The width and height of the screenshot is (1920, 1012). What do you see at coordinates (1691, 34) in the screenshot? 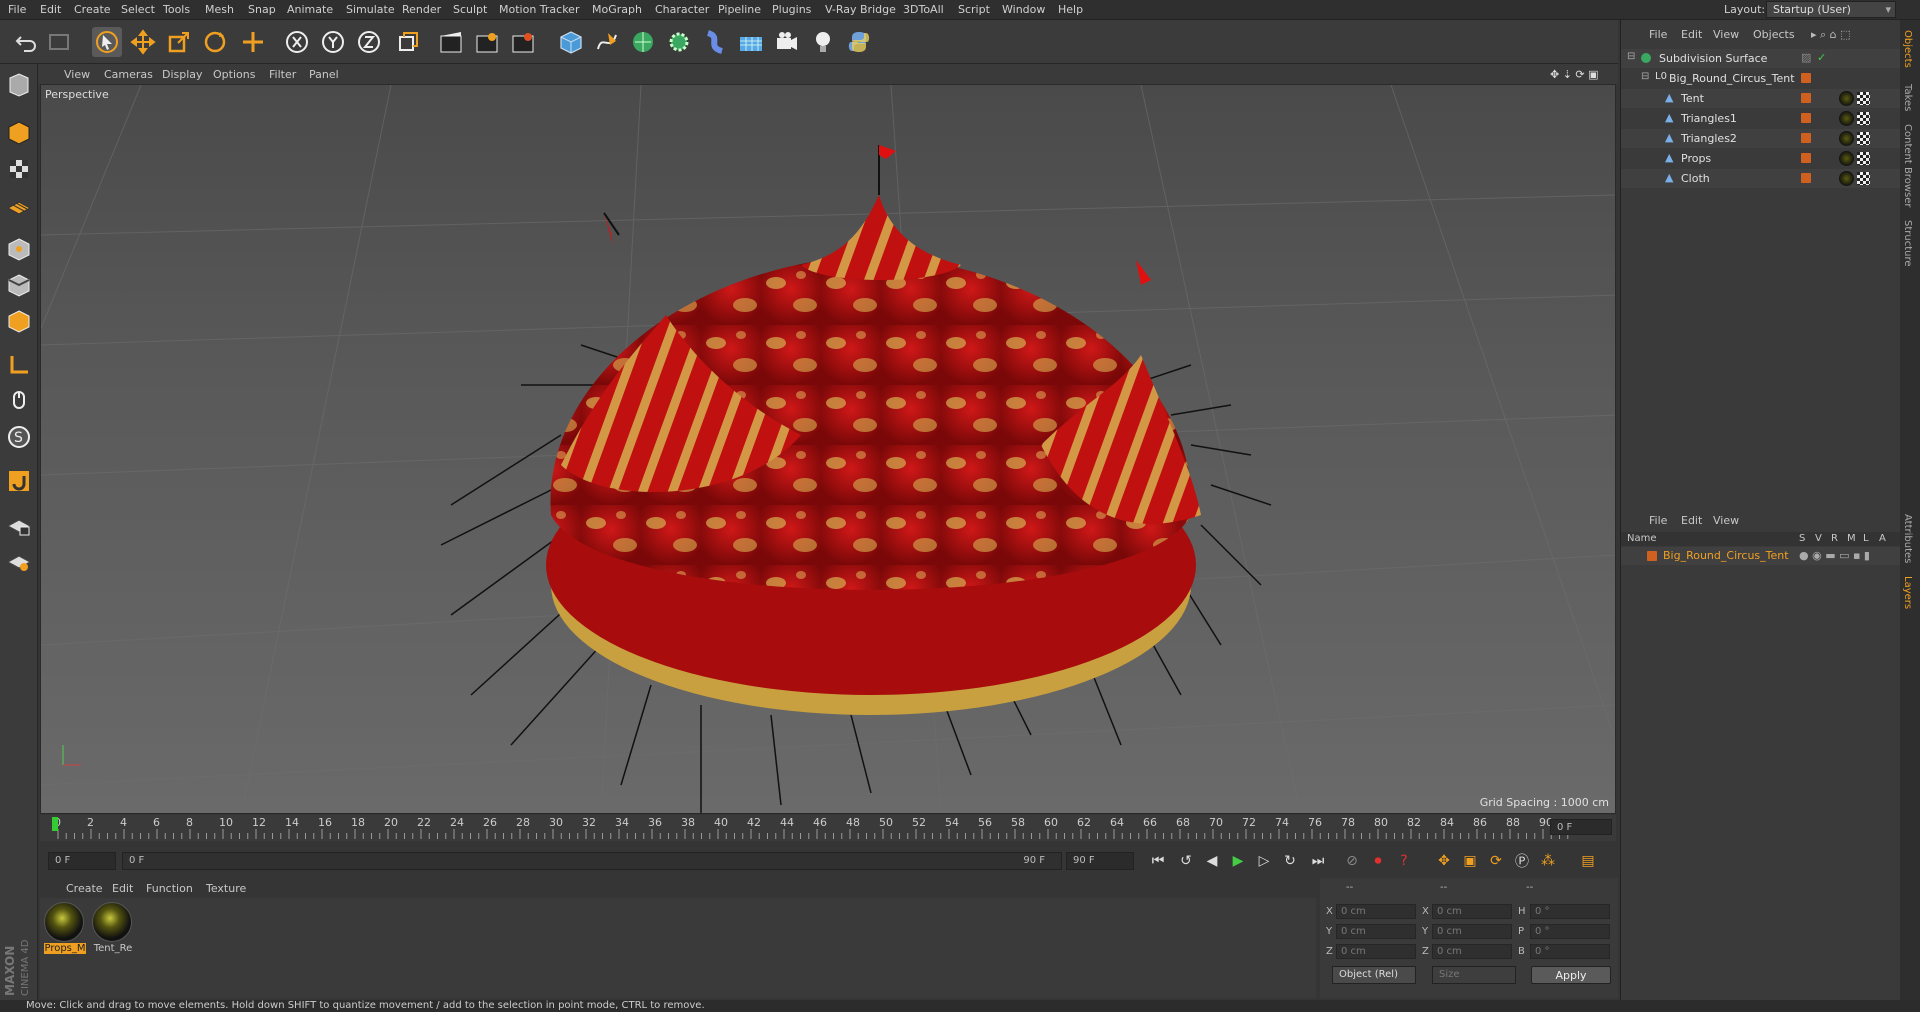
I see `objects-menu-edit: Edit` at bounding box center [1691, 34].